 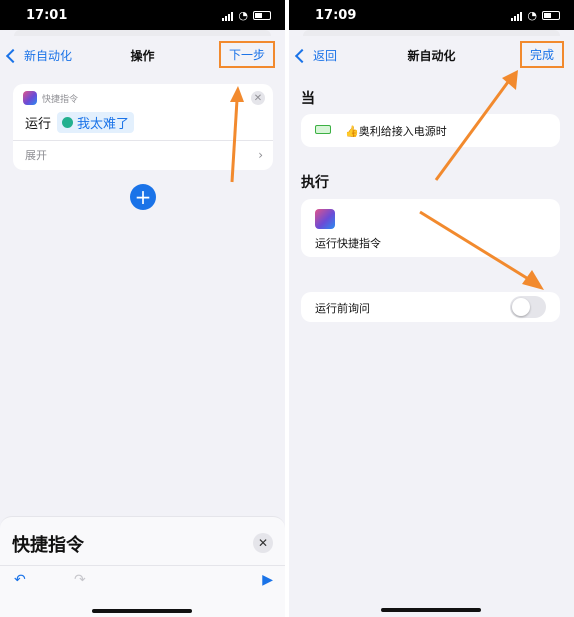 What do you see at coordinates (237, 134) in the screenshot?
I see `arrow-to-next-button` at bounding box center [237, 134].